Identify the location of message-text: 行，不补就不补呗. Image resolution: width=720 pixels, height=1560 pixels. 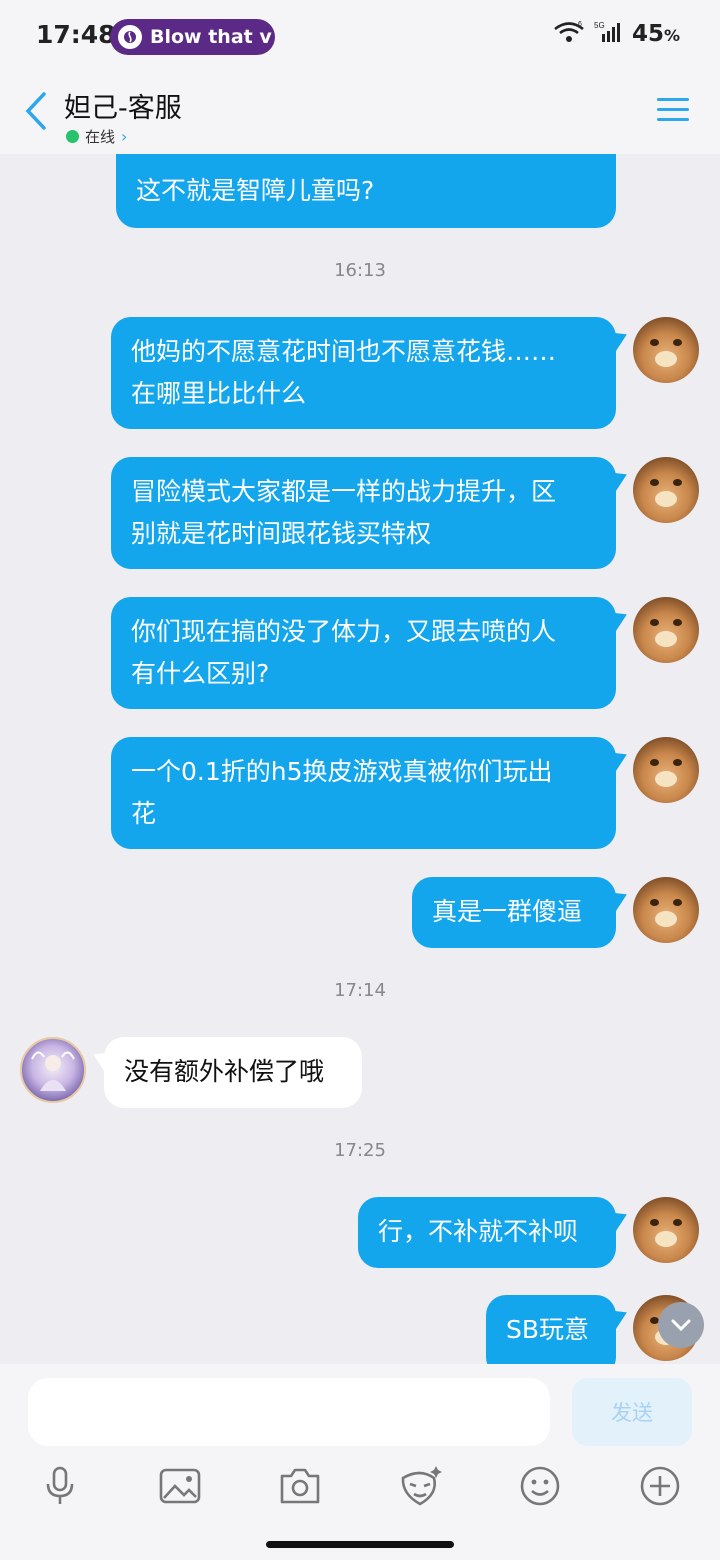
(478, 1231).